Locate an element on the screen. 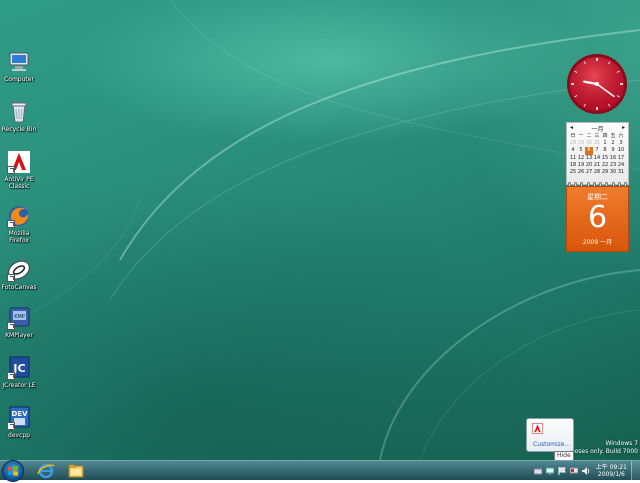 The height and width of the screenshot is (483, 640). calendar-day-cell: 3 is located at coordinates (621, 143).